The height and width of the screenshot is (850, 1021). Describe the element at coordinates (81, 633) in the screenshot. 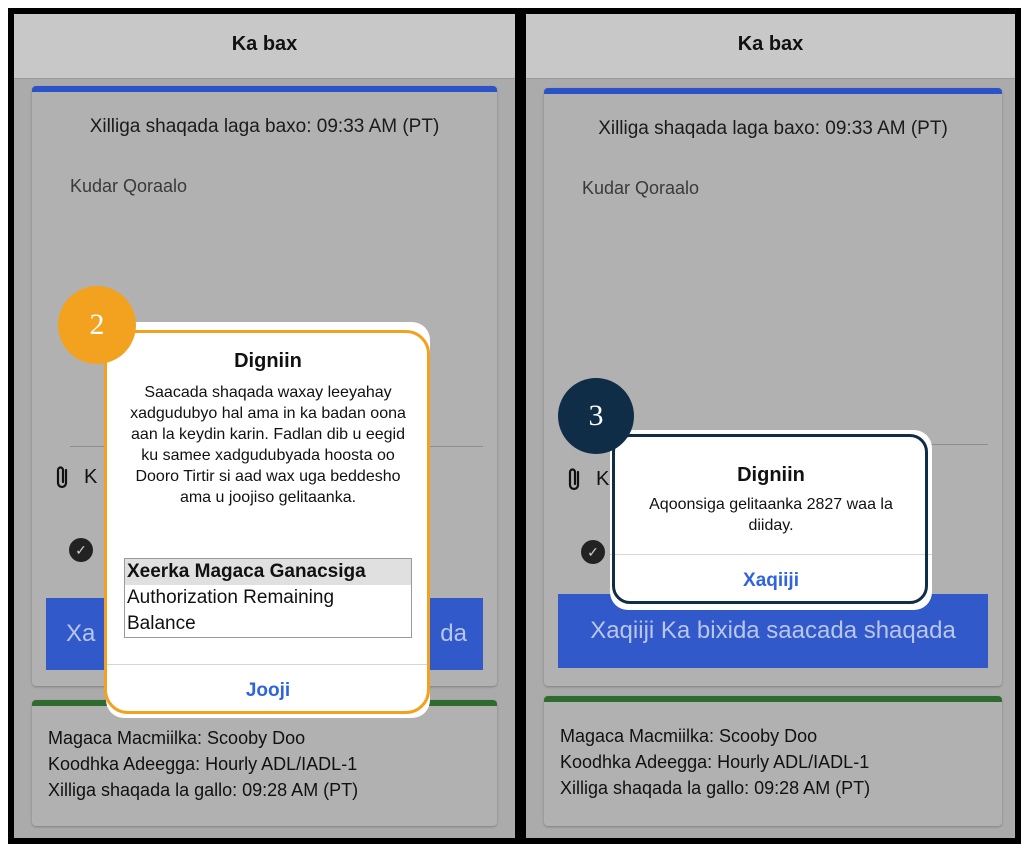

I see `confirm-button-left-text: Xa` at that location.